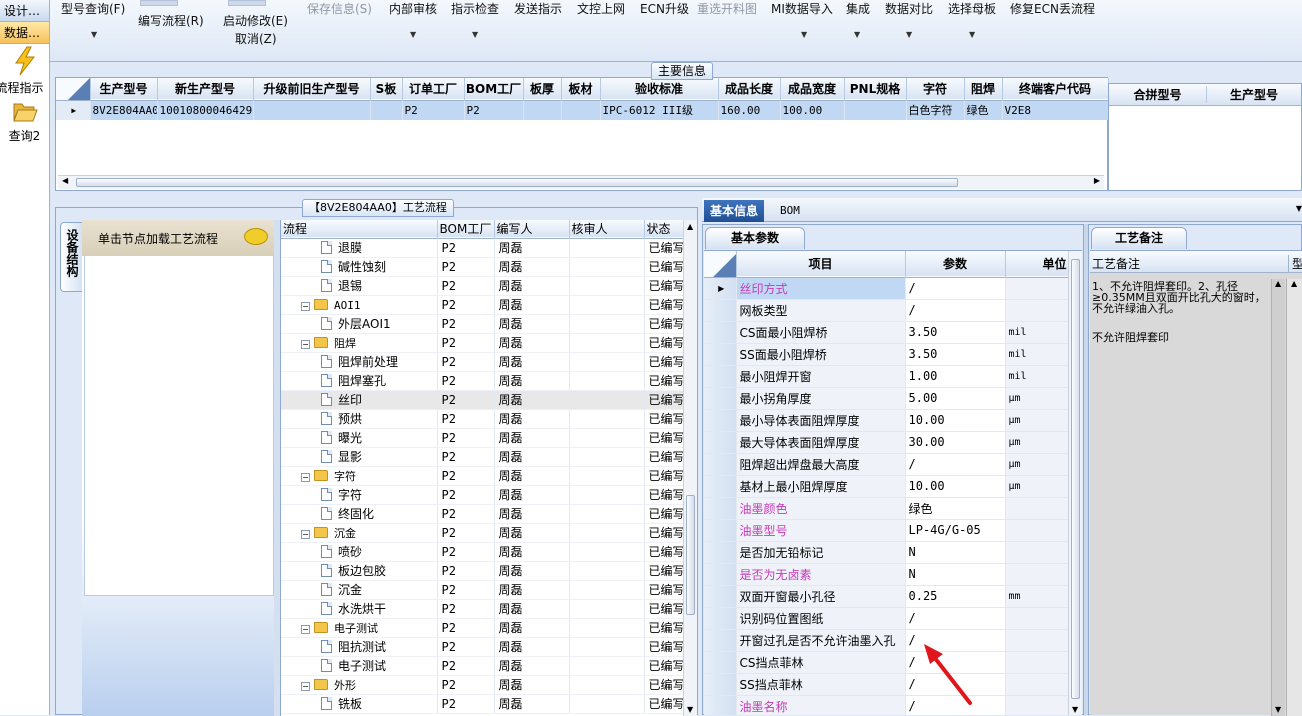 Image resolution: width=1302 pixels, height=716 pixels. I want to click on vertical-scrollbar: ▲ ▼, so click(1278, 497).